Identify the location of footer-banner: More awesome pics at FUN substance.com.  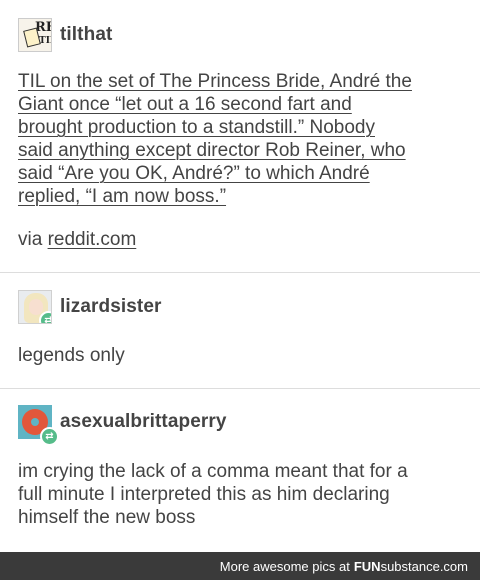
(240, 566).